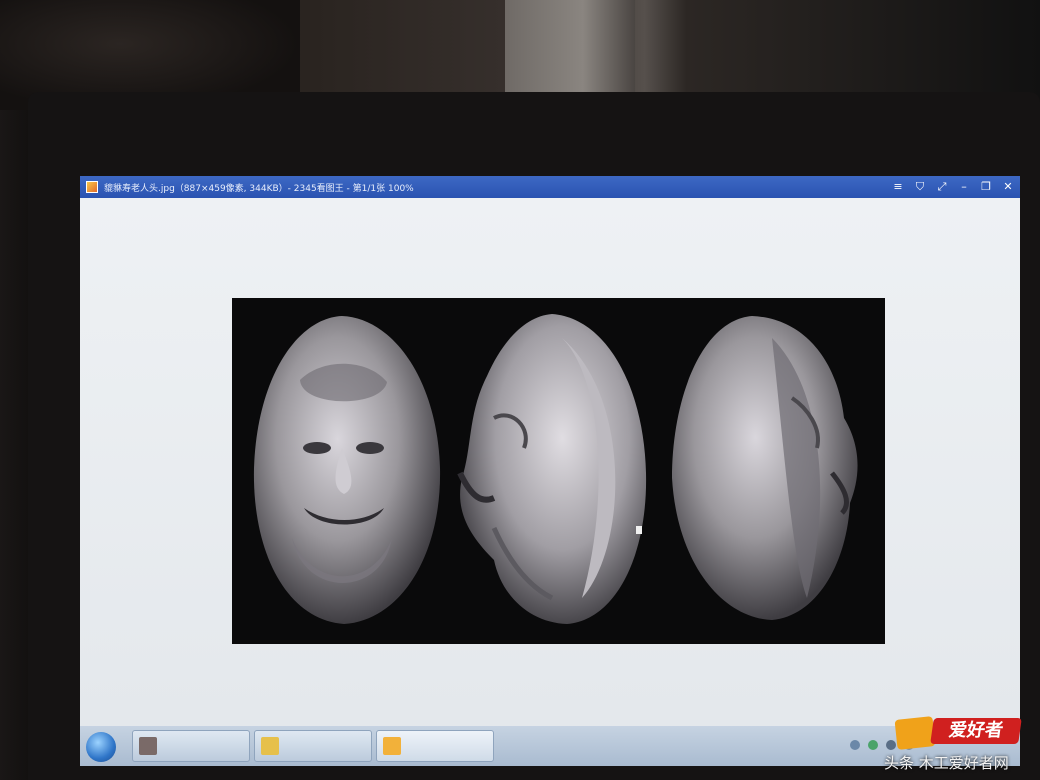 The width and height of the screenshot is (1040, 780). What do you see at coordinates (898, 187) in the screenshot?
I see `menu-icon: ≡` at bounding box center [898, 187].